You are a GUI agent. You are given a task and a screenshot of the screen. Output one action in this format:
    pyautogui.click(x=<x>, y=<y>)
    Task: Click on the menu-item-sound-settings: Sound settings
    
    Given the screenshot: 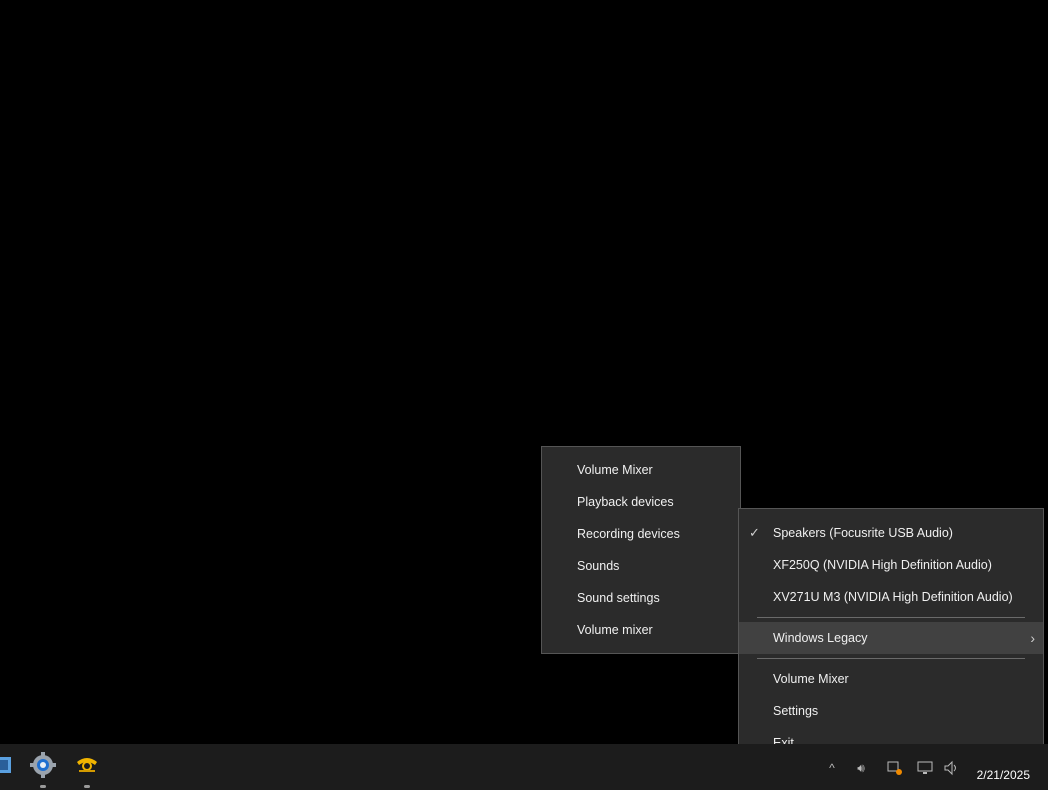 What is the action you would take?
    pyautogui.click(x=641, y=598)
    